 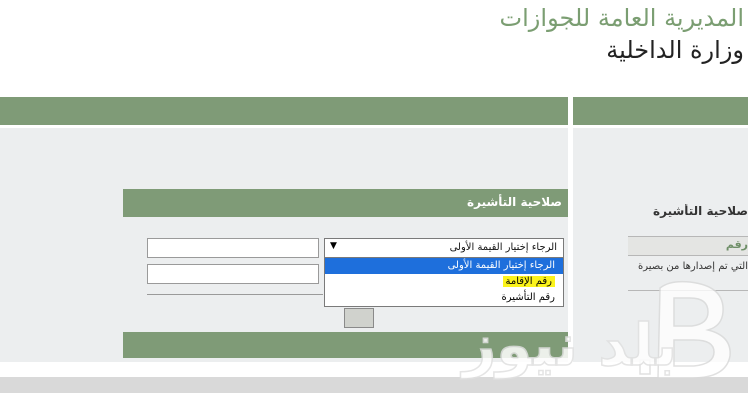 I want to click on top-nav-bar-left, so click(x=284, y=111).